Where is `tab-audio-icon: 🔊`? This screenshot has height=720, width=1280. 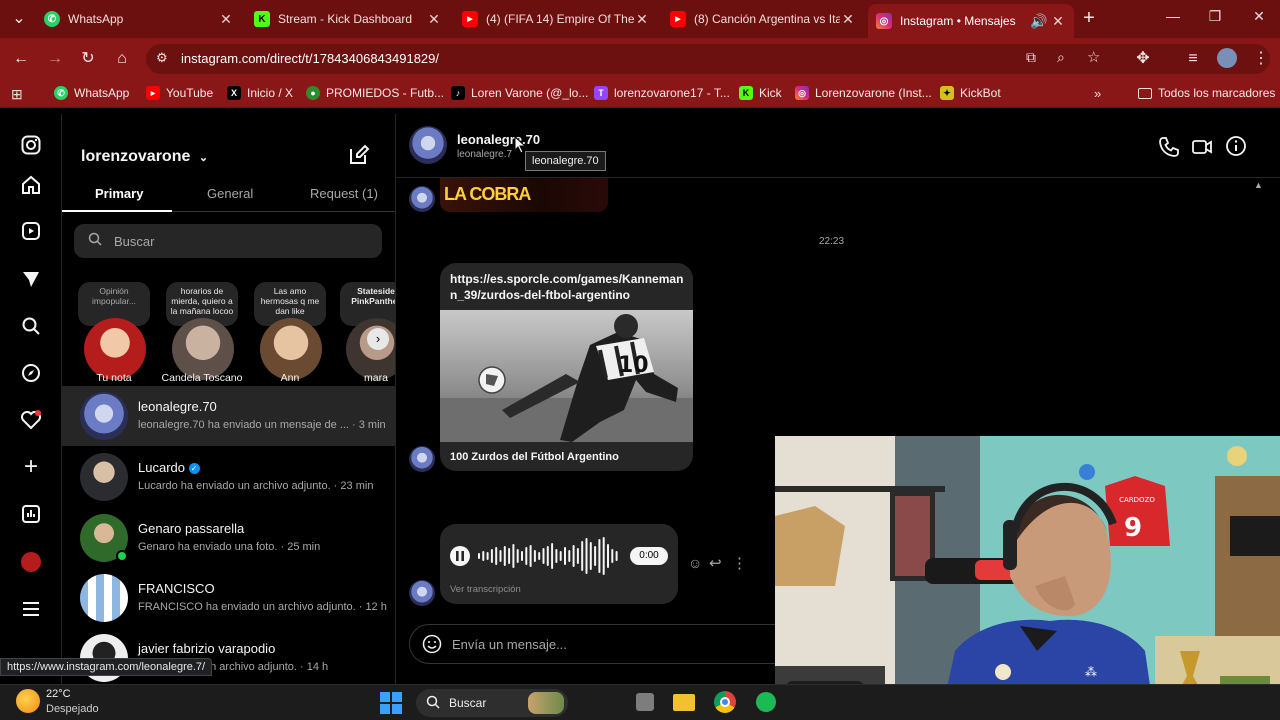
tab-audio-icon: 🔊 is located at coordinates (1039, 21).